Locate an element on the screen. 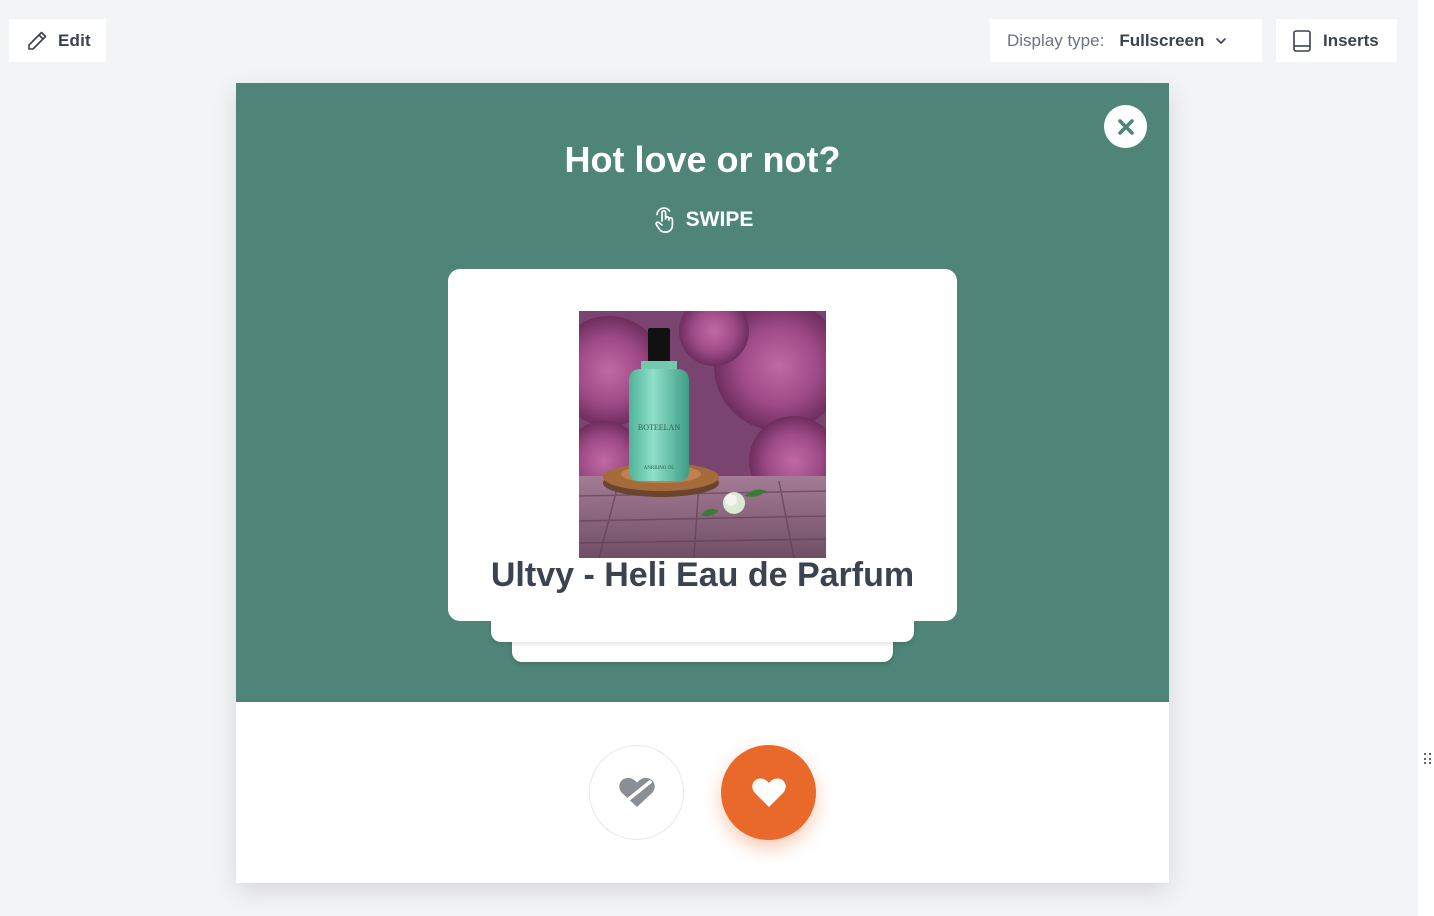  right-panel-strip is located at coordinates (1426, 458).